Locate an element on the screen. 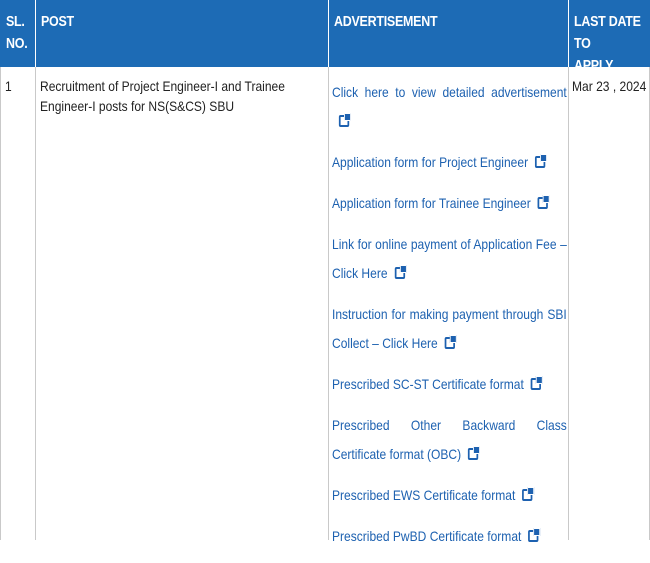 This screenshot has width=650, height=563. header-last-date: LAST DATE TO APPLY is located at coordinates (607, 44).